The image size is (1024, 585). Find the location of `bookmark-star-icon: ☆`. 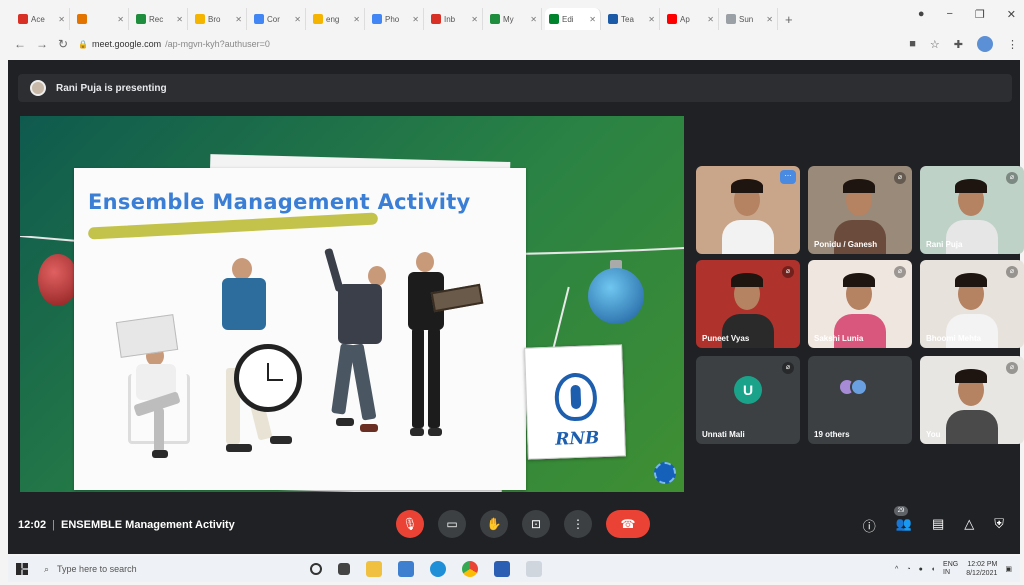

bookmark-star-icon: ☆ is located at coordinates (935, 44).